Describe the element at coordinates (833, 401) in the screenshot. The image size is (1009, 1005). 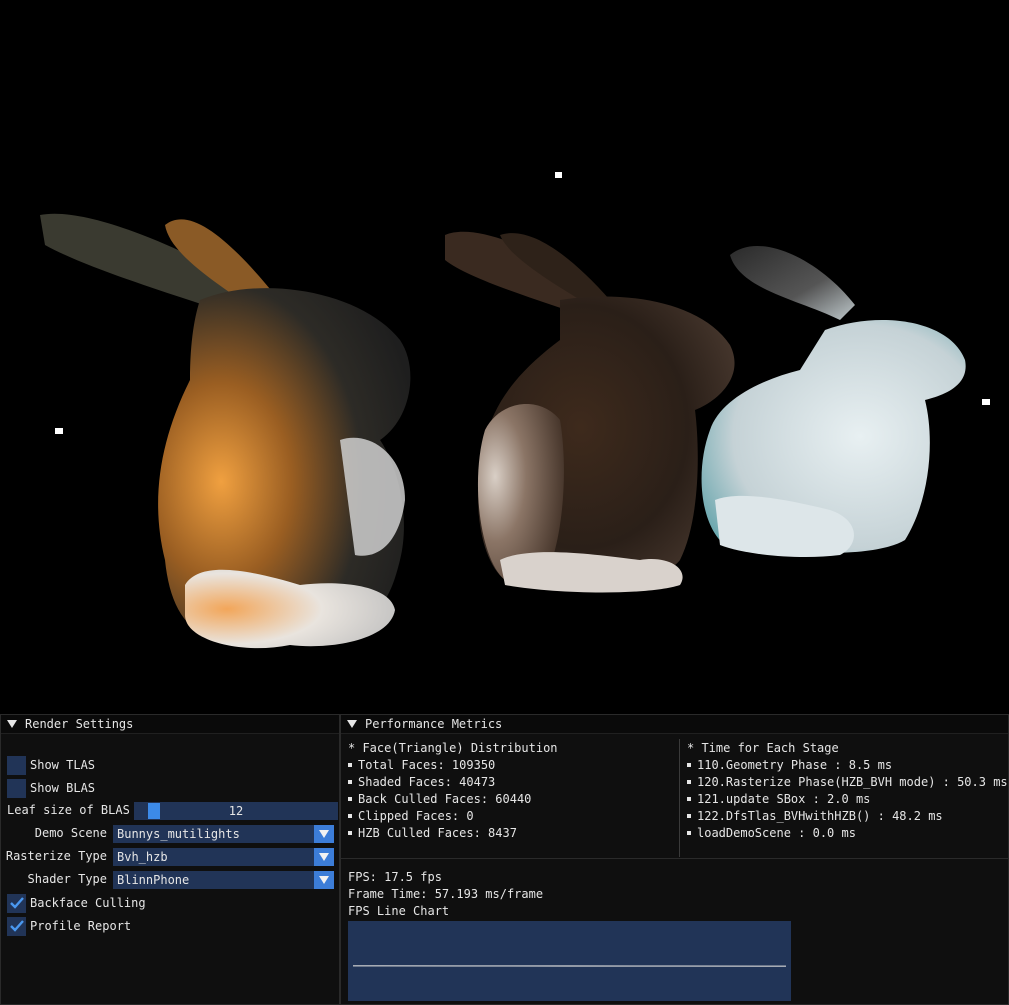
I see `bunny-white` at that location.